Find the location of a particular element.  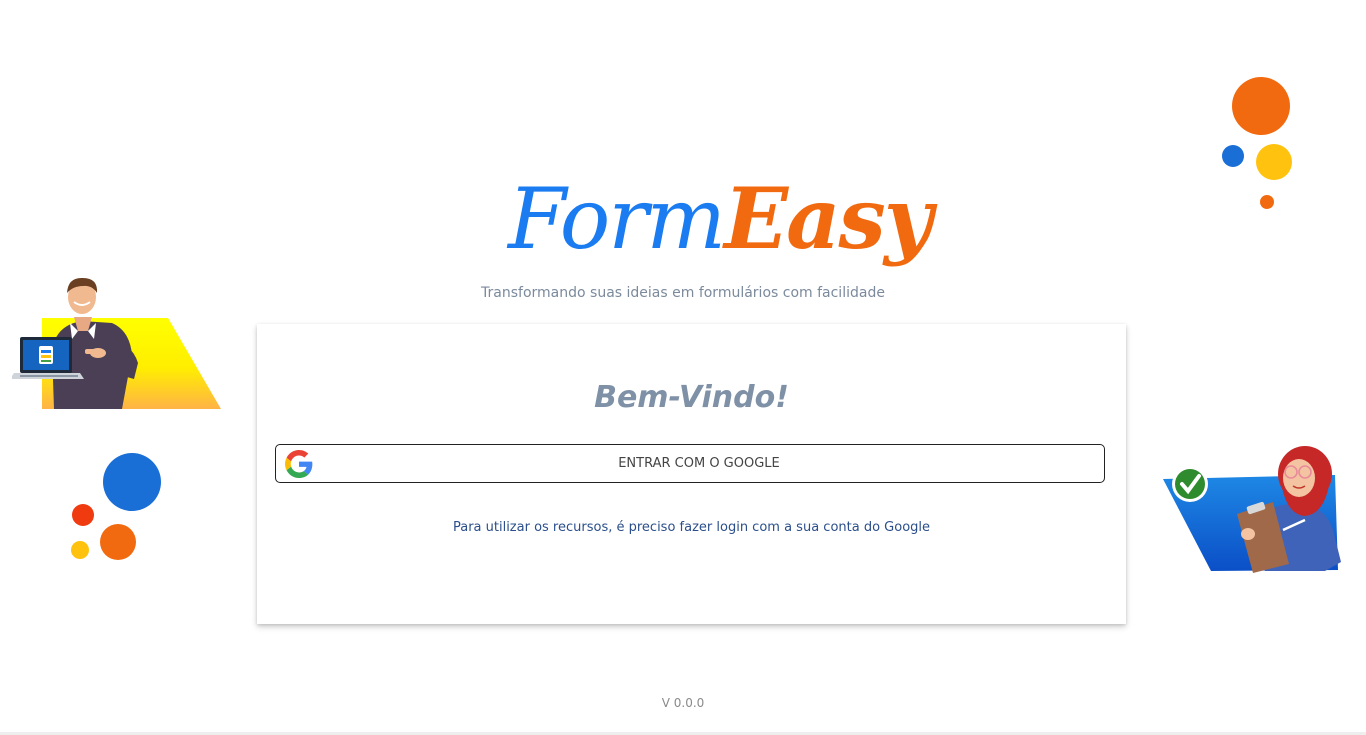

logo-text-easy: Easy is located at coordinates (828, 218).